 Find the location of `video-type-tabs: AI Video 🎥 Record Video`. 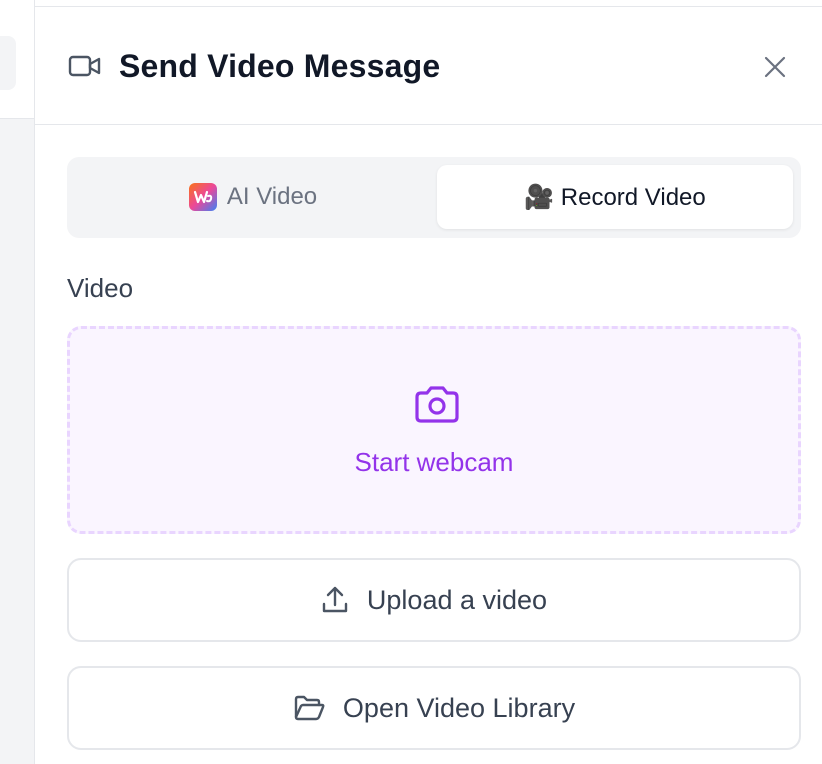

video-type-tabs: AI Video 🎥 Record Video is located at coordinates (434, 197).